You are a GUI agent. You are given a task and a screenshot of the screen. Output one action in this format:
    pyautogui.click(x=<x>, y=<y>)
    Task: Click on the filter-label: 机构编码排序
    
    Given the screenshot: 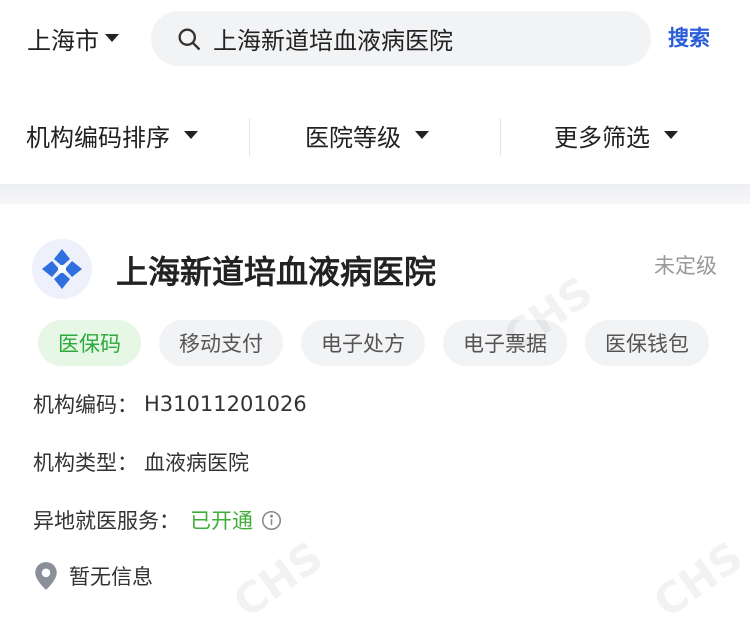 What is the action you would take?
    pyautogui.click(x=98, y=137)
    